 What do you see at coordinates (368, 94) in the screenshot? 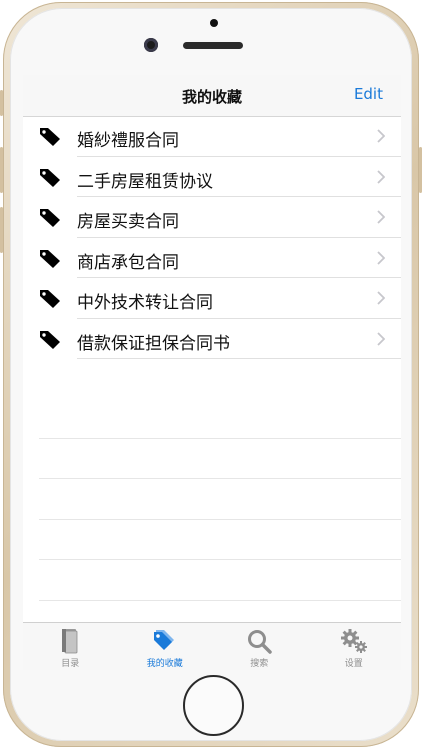
I see `edit-button: Edit` at bounding box center [368, 94].